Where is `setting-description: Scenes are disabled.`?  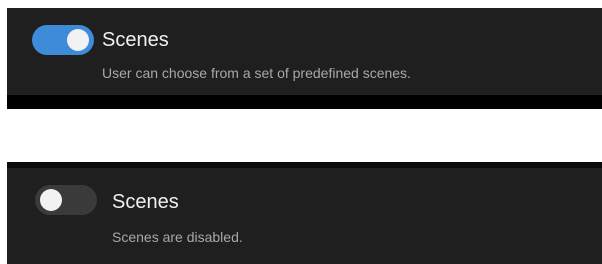
setting-description: Scenes are disabled. is located at coordinates (177, 237).